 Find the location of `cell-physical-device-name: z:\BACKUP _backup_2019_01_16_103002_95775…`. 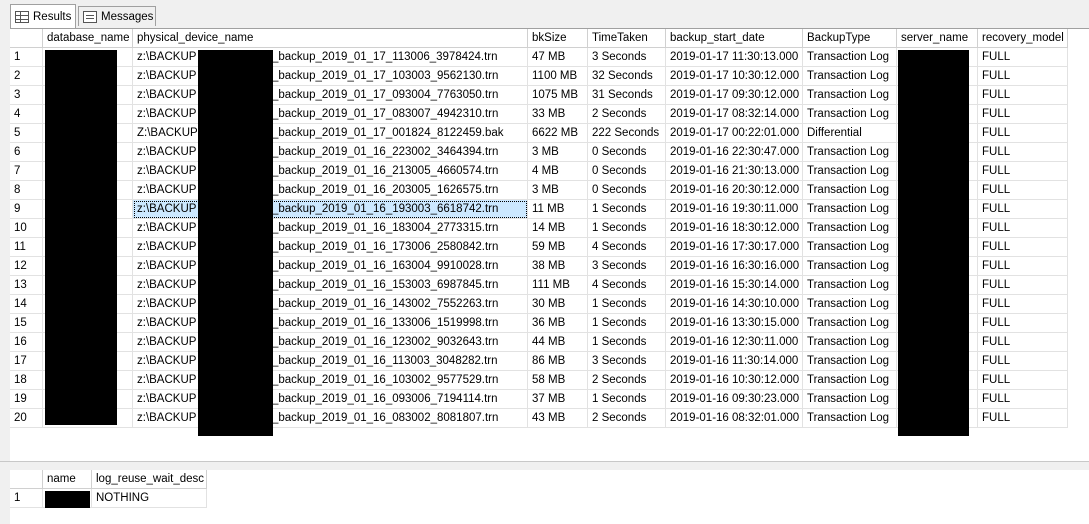

cell-physical-device-name: z:\BACKUP _backup_2019_01_16_103002_95775… is located at coordinates (330, 380).